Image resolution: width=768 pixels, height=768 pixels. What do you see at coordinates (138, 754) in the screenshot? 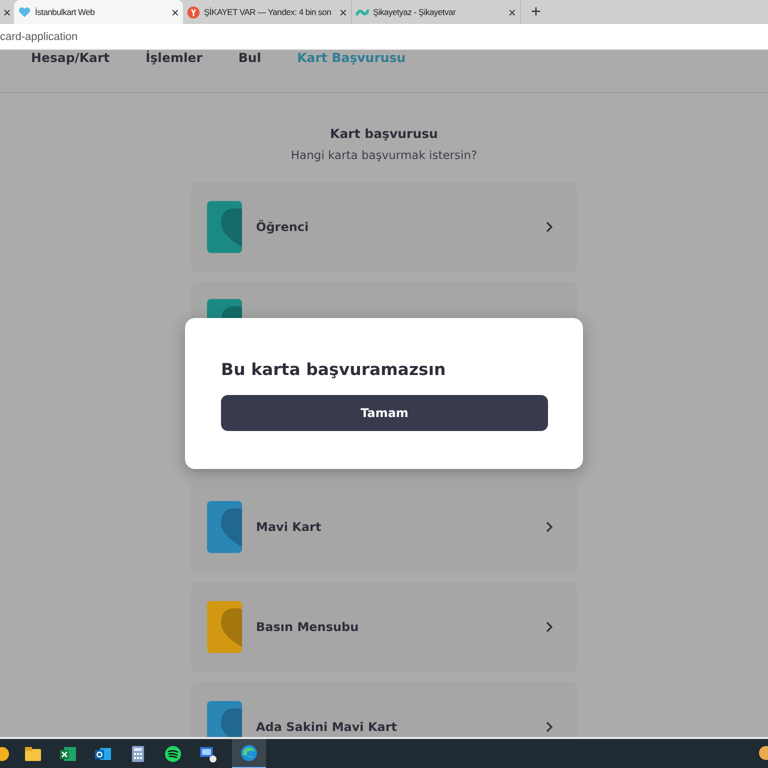
I see `calculator-icon` at bounding box center [138, 754].